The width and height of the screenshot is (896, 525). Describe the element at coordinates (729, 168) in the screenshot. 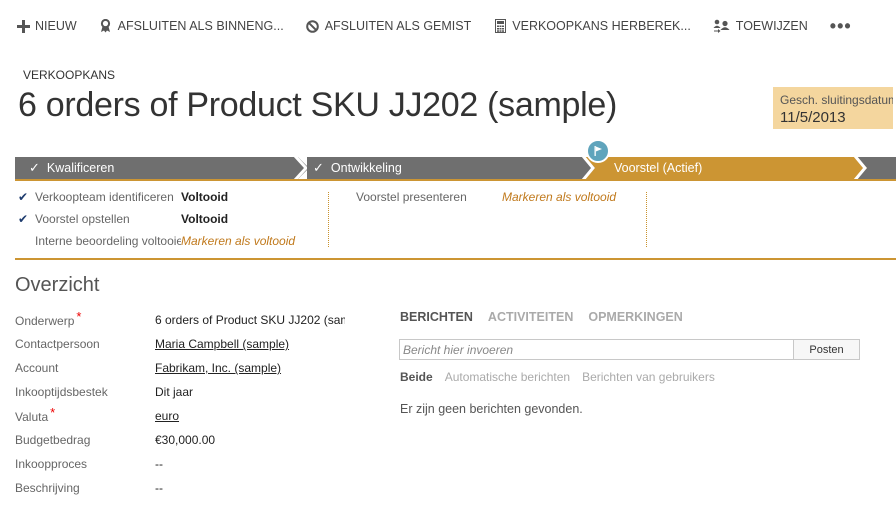

I see `stage-voorstel-active: Voorstel (Actief)` at that location.